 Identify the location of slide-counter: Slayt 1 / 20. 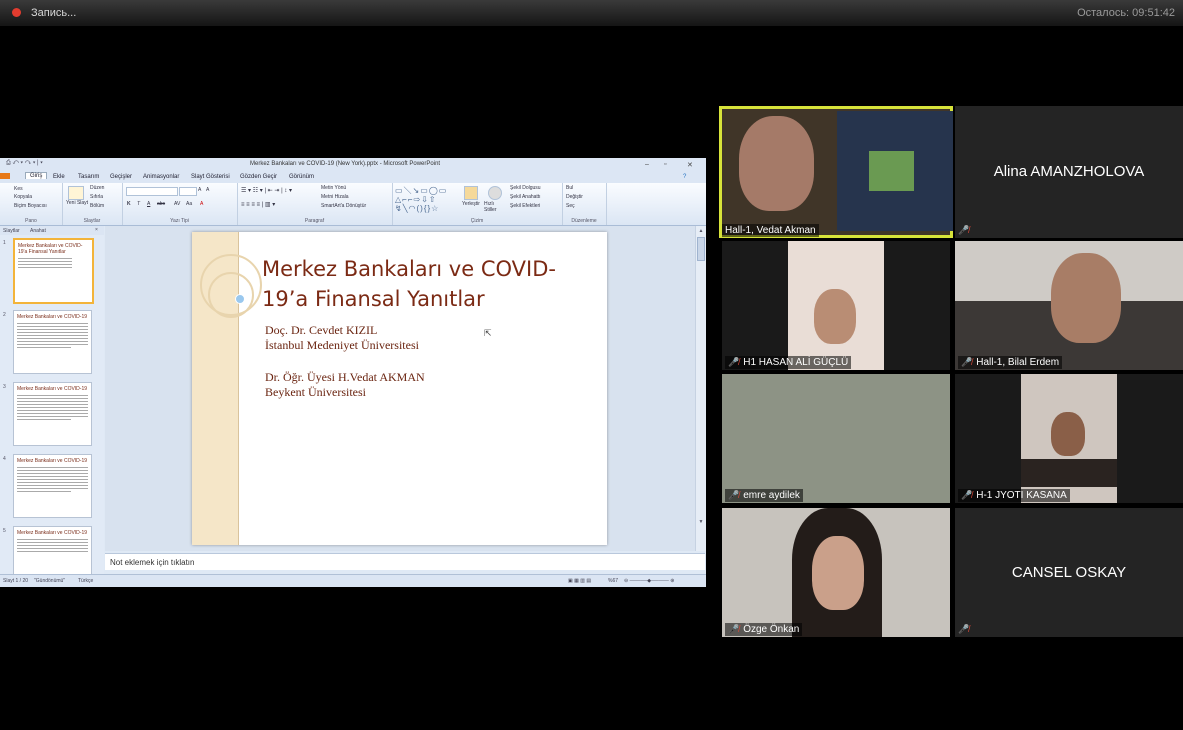
(16, 581).